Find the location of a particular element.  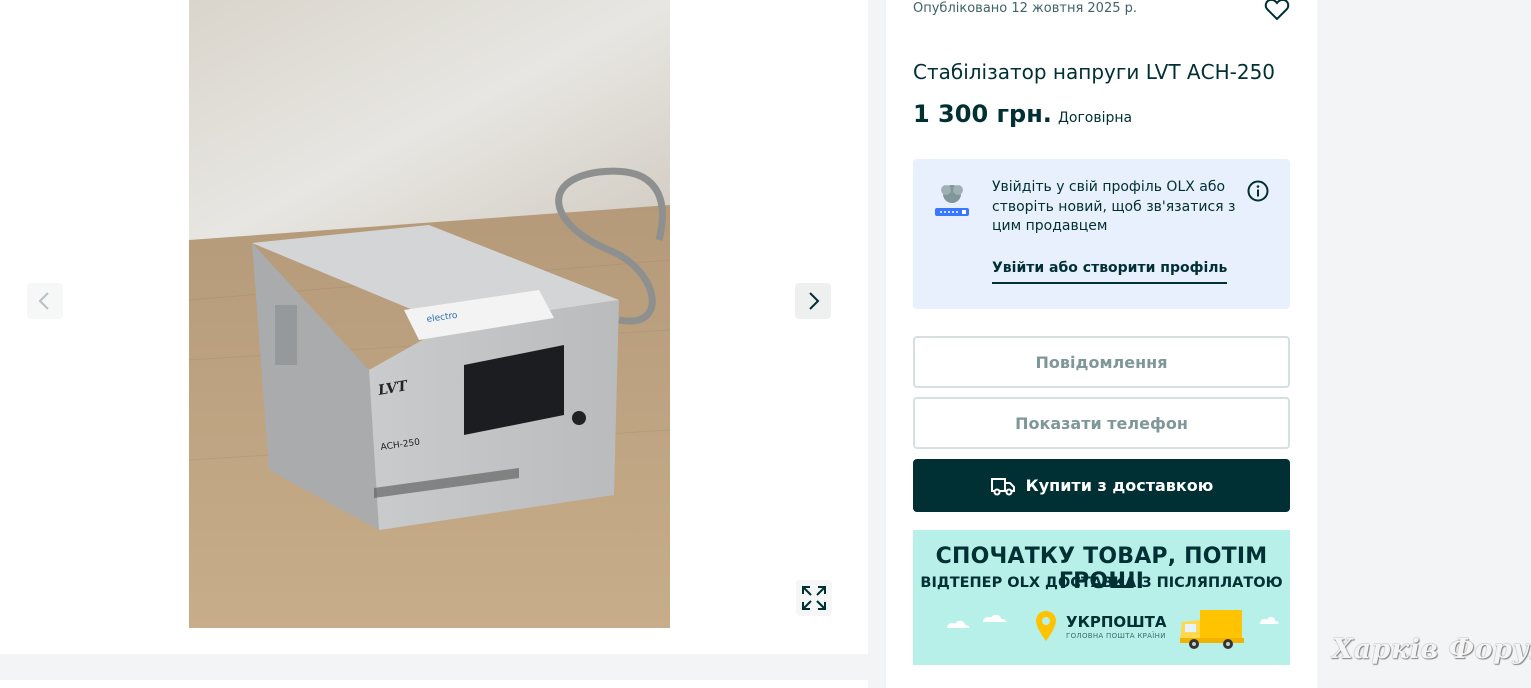

fullscreen-button is located at coordinates (814, 598).